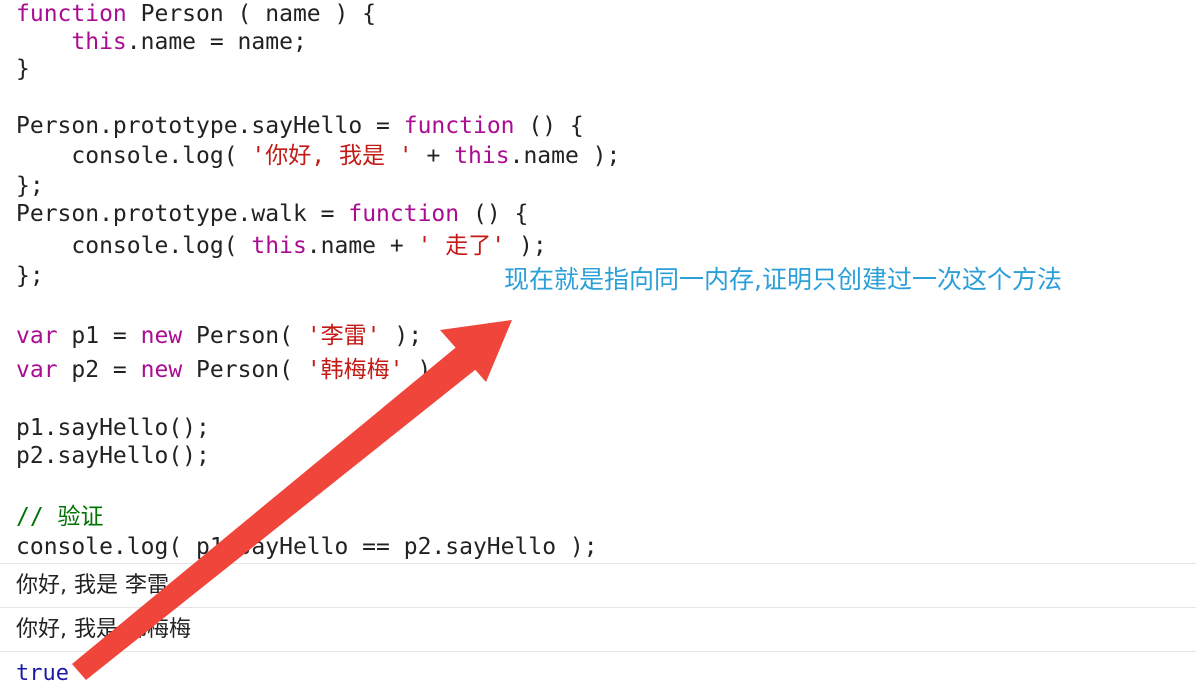 The height and width of the screenshot is (700, 1196). I want to click on code-token: .name );, so click(565, 156).